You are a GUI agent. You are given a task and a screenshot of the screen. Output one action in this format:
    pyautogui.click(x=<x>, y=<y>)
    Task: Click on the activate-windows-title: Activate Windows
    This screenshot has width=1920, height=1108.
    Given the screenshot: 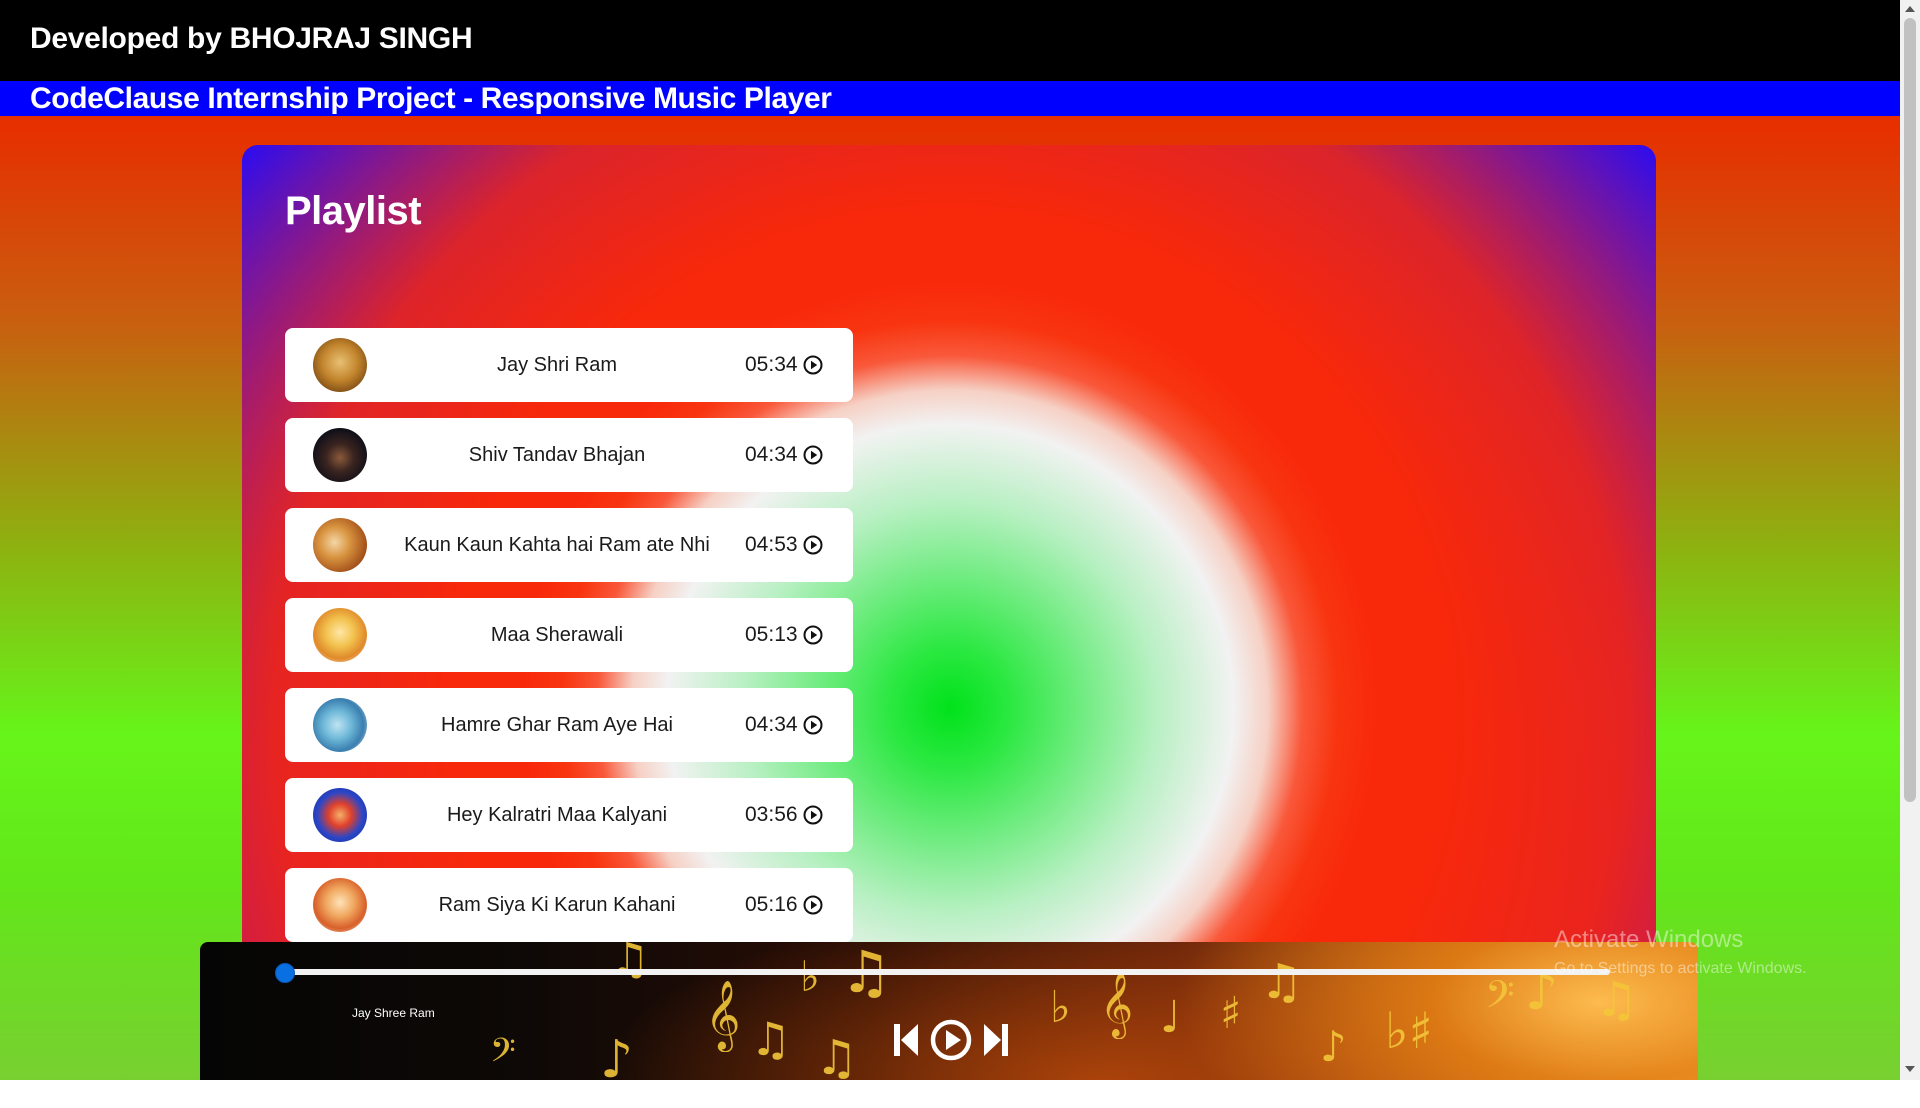 What is the action you would take?
    pyautogui.click(x=1649, y=939)
    